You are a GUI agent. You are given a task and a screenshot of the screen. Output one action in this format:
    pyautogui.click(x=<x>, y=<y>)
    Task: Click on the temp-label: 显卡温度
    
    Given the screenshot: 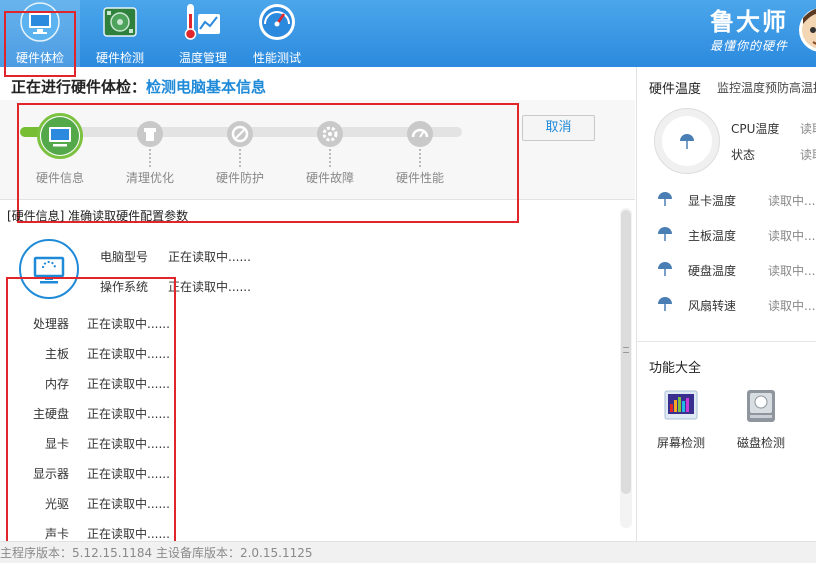 What is the action you would take?
    pyautogui.click(x=712, y=201)
    